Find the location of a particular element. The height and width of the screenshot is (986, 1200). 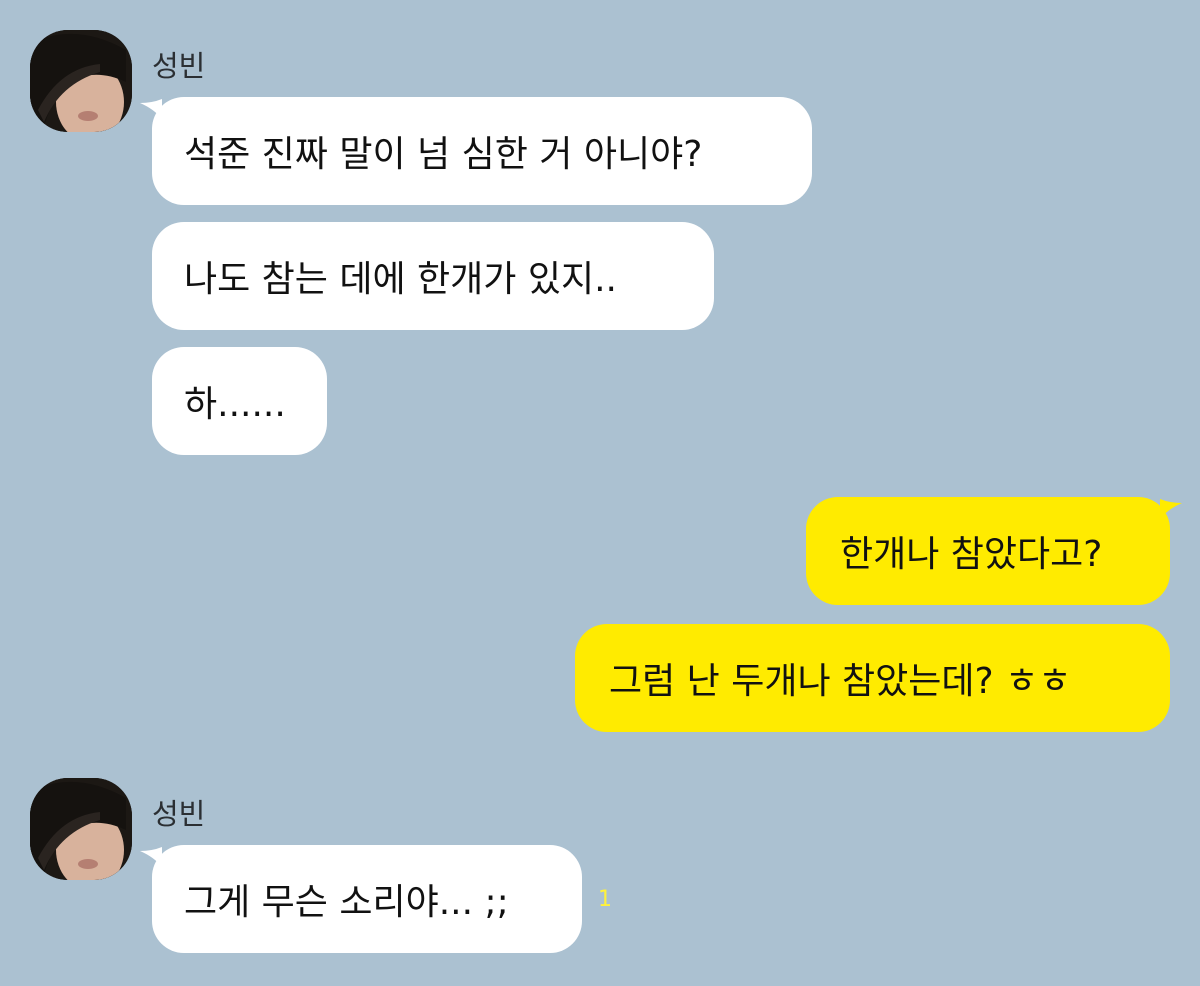

message-bubble: 나도 참는 데에 한개가 있지.. is located at coordinates (433, 276).